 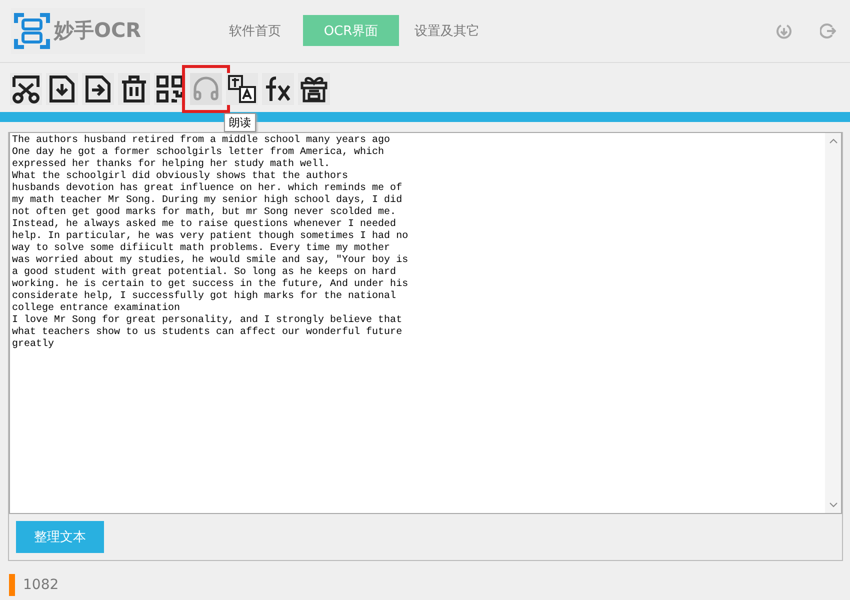 What do you see at coordinates (242, 88) in the screenshot?
I see `translate-tool-button` at bounding box center [242, 88].